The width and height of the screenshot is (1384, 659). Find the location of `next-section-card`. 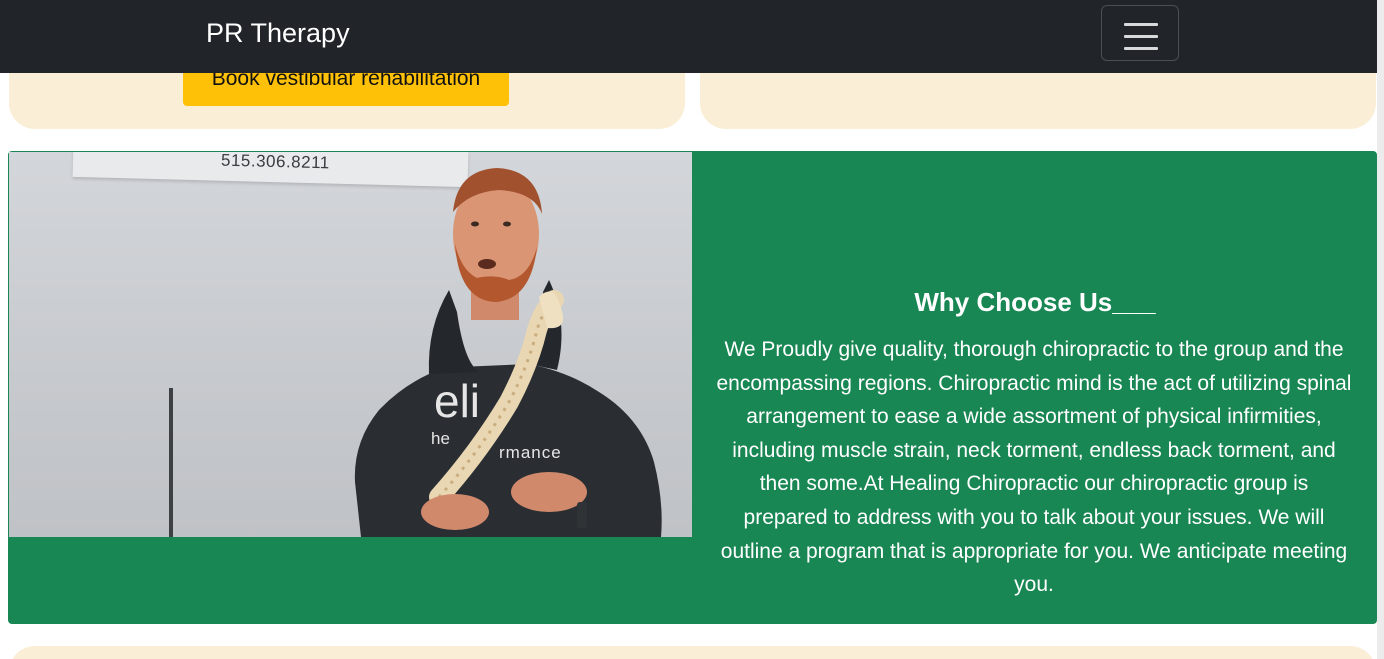

next-section-card is located at coordinates (692, 652).